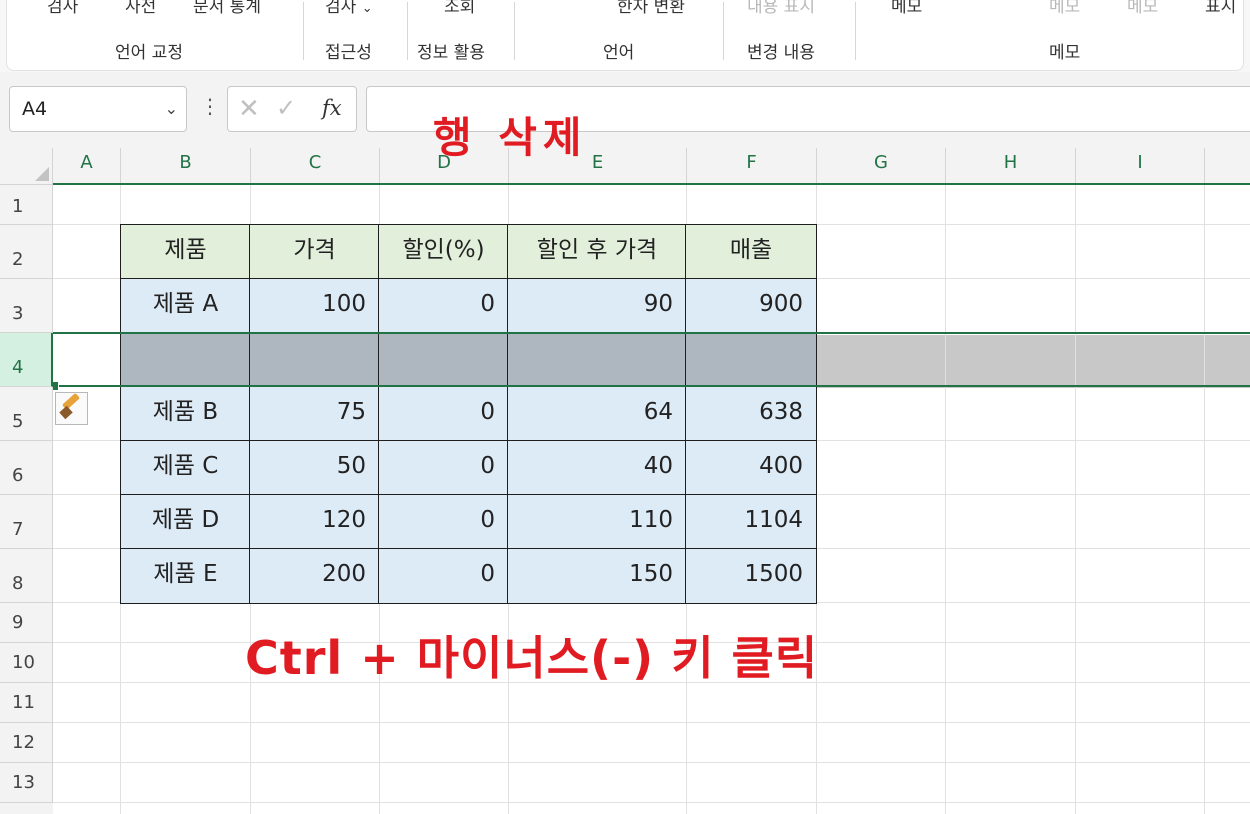 Image resolution: width=1250 pixels, height=814 pixels. I want to click on select-all-button, so click(26, 166).